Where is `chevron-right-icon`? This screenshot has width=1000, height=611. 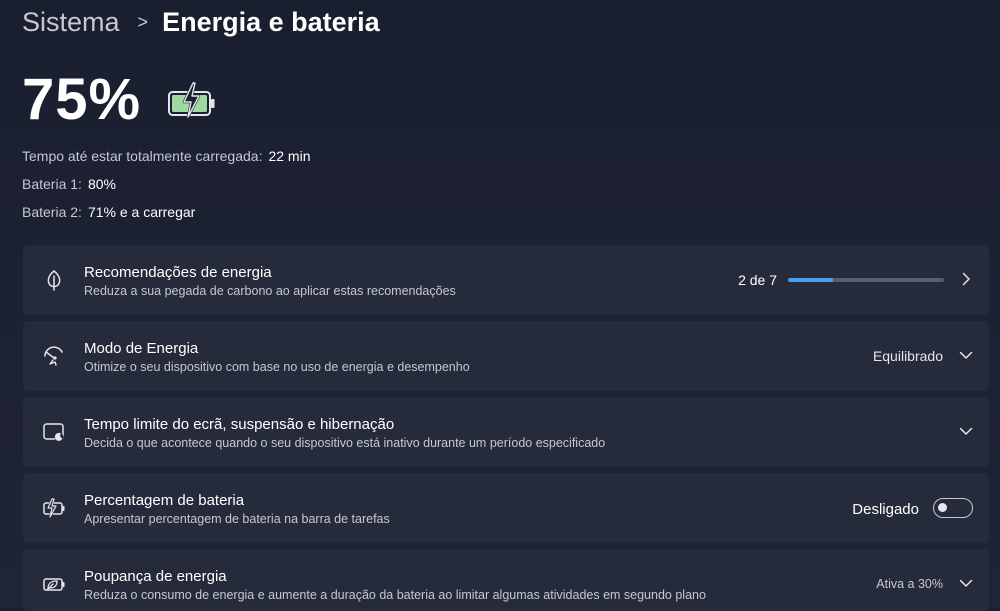
chevron-right-icon is located at coordinates (966, 279).